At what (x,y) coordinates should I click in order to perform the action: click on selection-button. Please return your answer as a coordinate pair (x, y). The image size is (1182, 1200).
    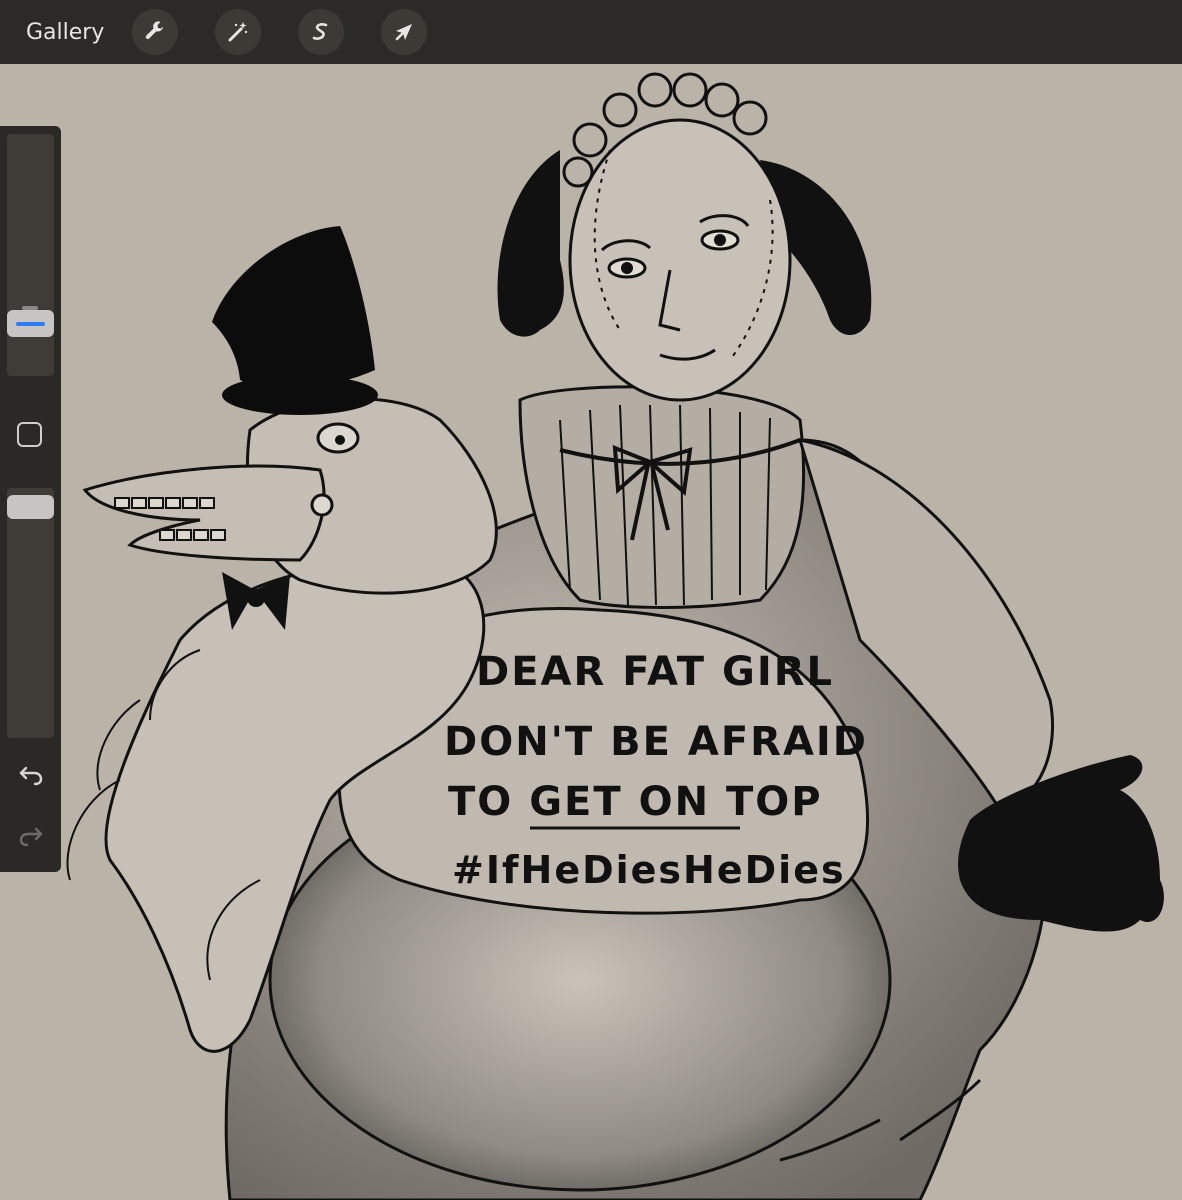
    Looking at the image, I should click on (321, 32).